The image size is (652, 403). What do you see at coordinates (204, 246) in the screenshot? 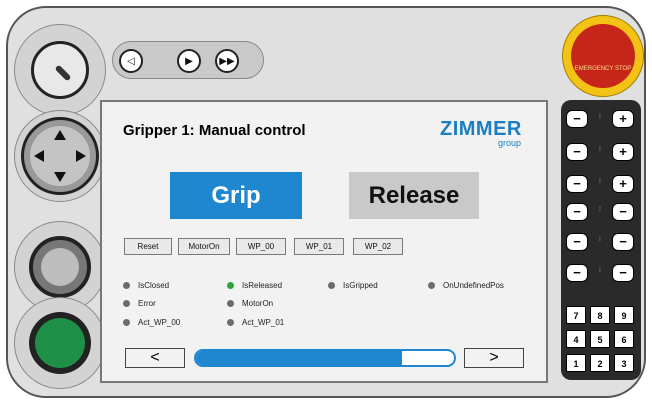
I see `motor-on-button: MotorOn` at bounding box center [204, 246].